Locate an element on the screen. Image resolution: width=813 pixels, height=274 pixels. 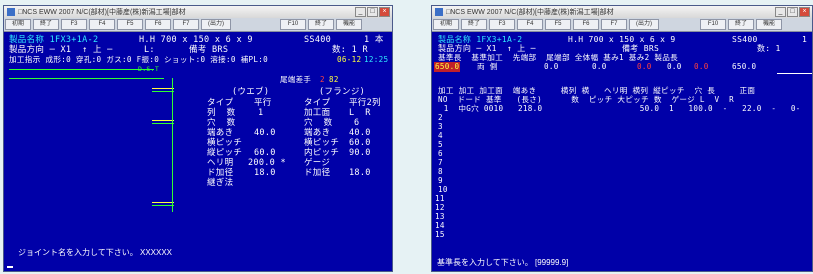
function-key-toolbar: 初期 終了 F3 F4 F5 F6 F7 (出力) F10 終了 機能 is located at coordinates (198, 25).